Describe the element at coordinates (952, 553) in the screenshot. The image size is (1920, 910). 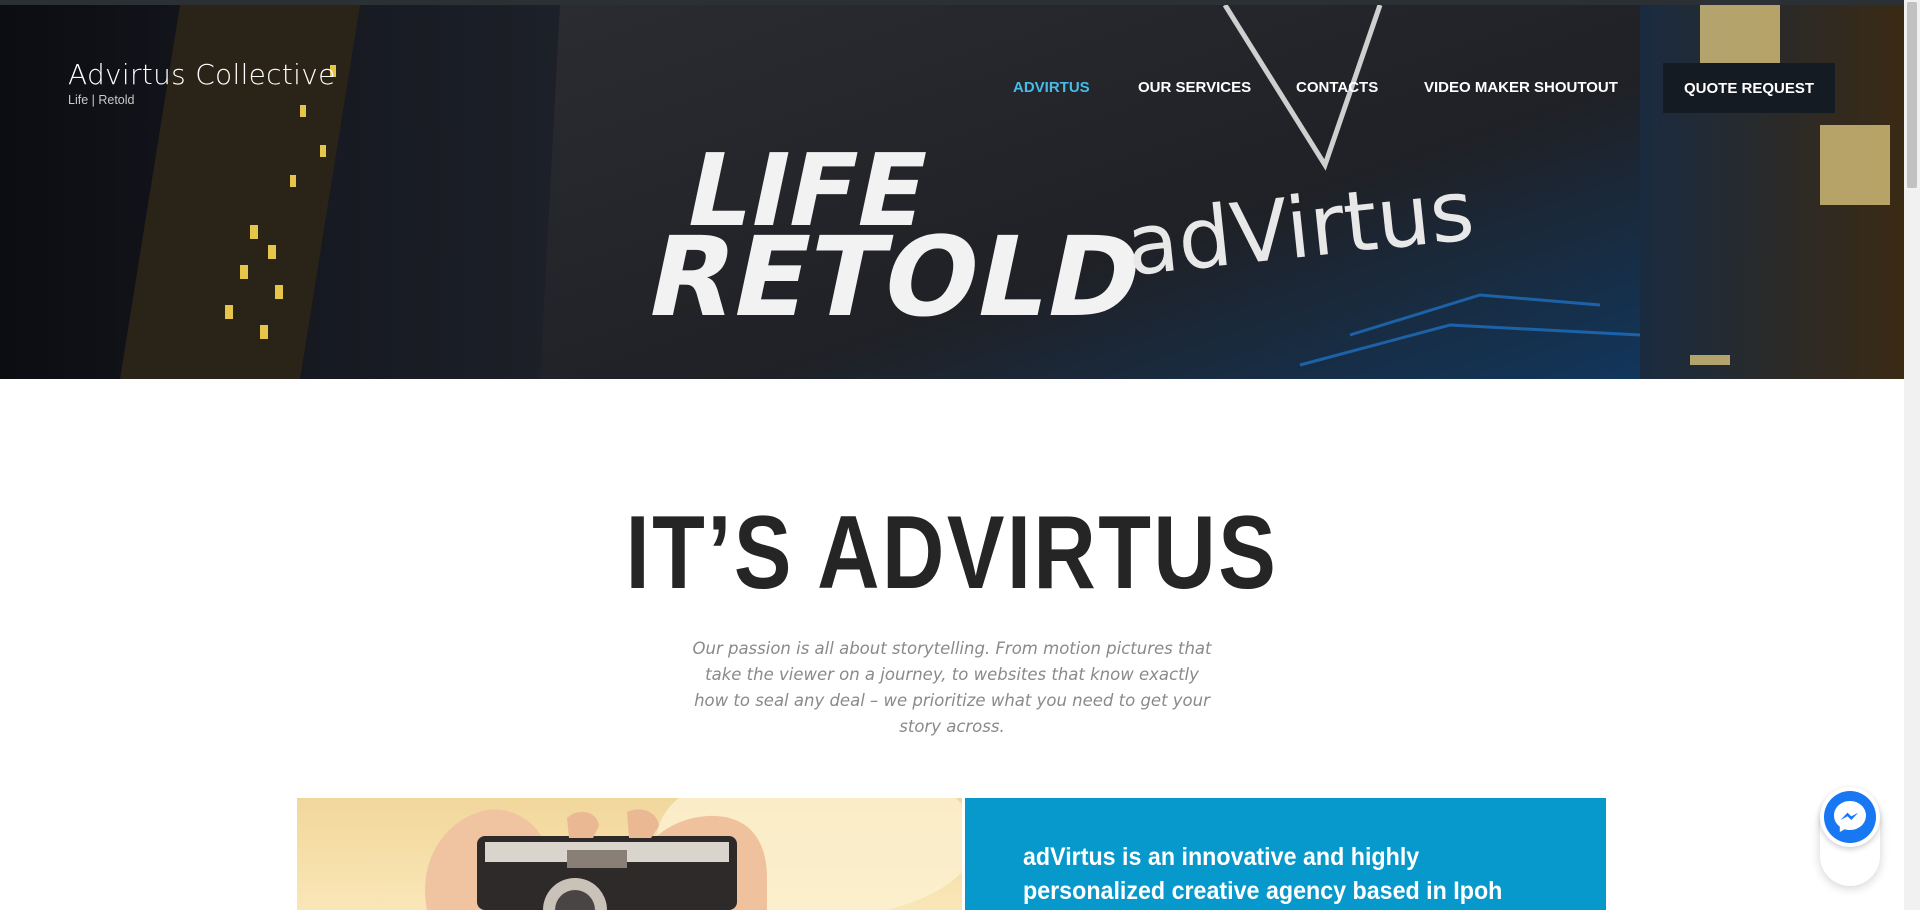
I see `page-headline: IT’S ADVIRTUS` at that location.